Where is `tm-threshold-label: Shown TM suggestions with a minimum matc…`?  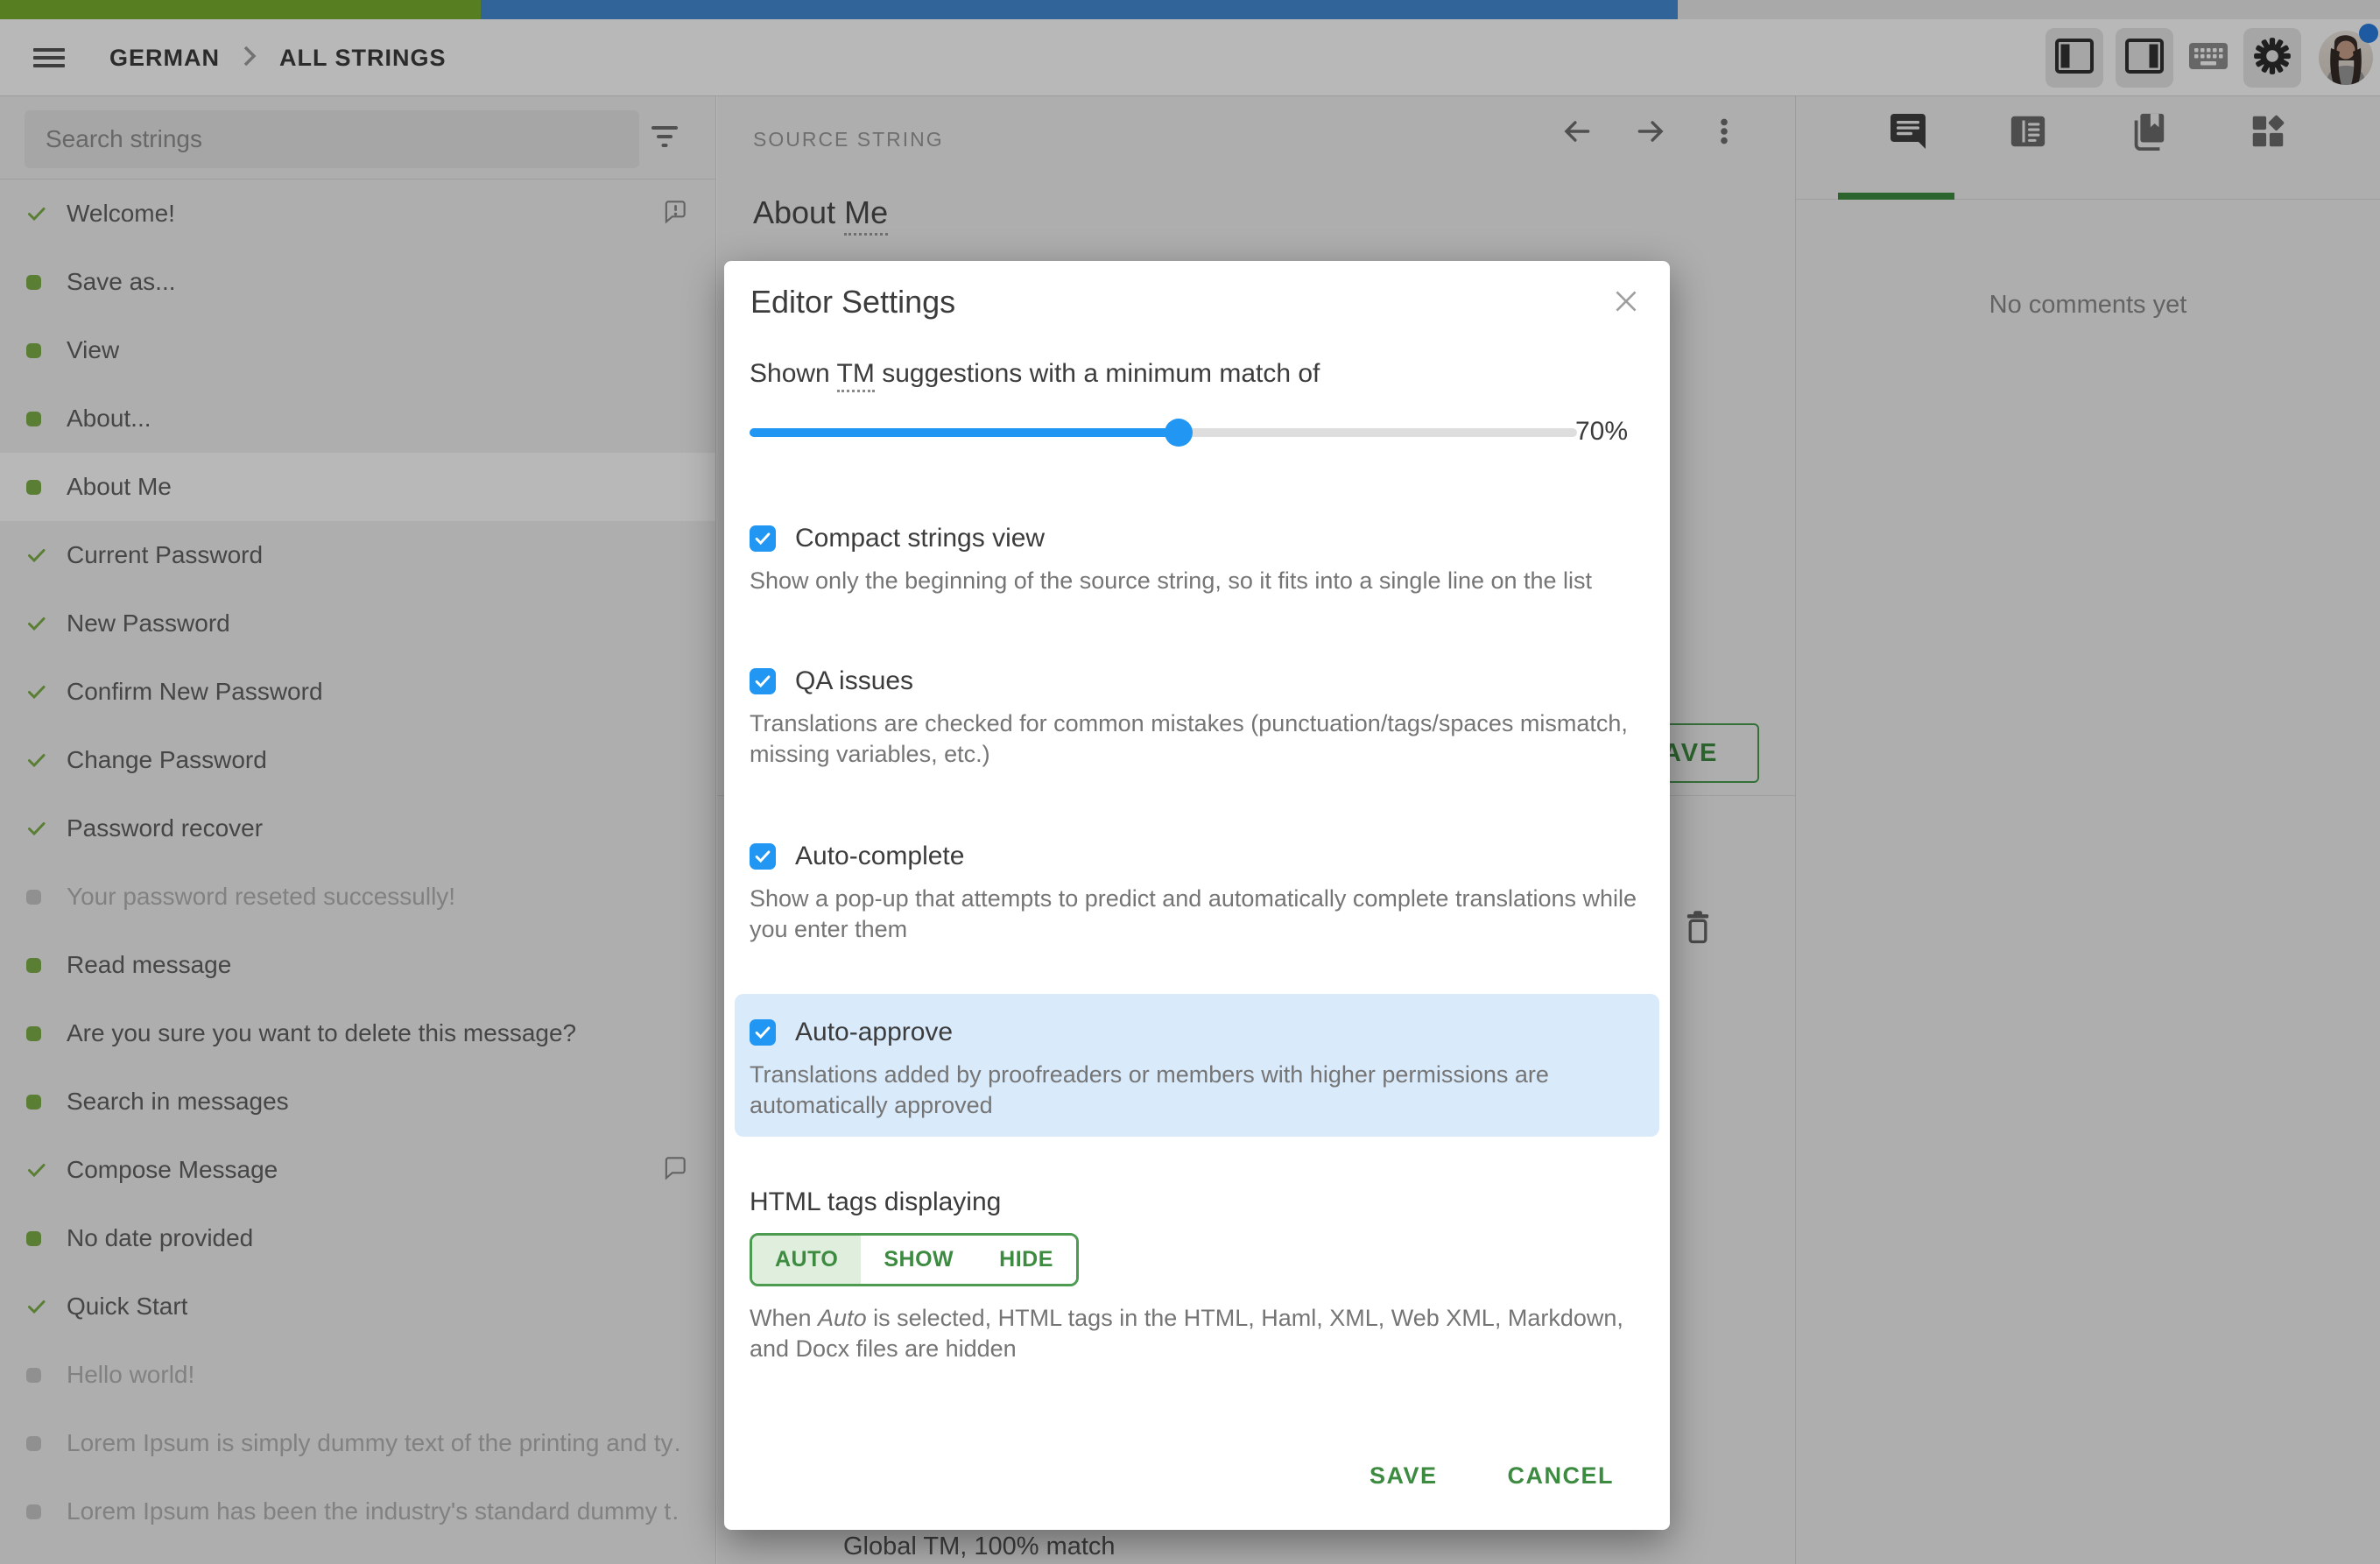
tm-threshold-label: Shown TM suggestions with a minimum matc… is located at coordinates (1035, 375).